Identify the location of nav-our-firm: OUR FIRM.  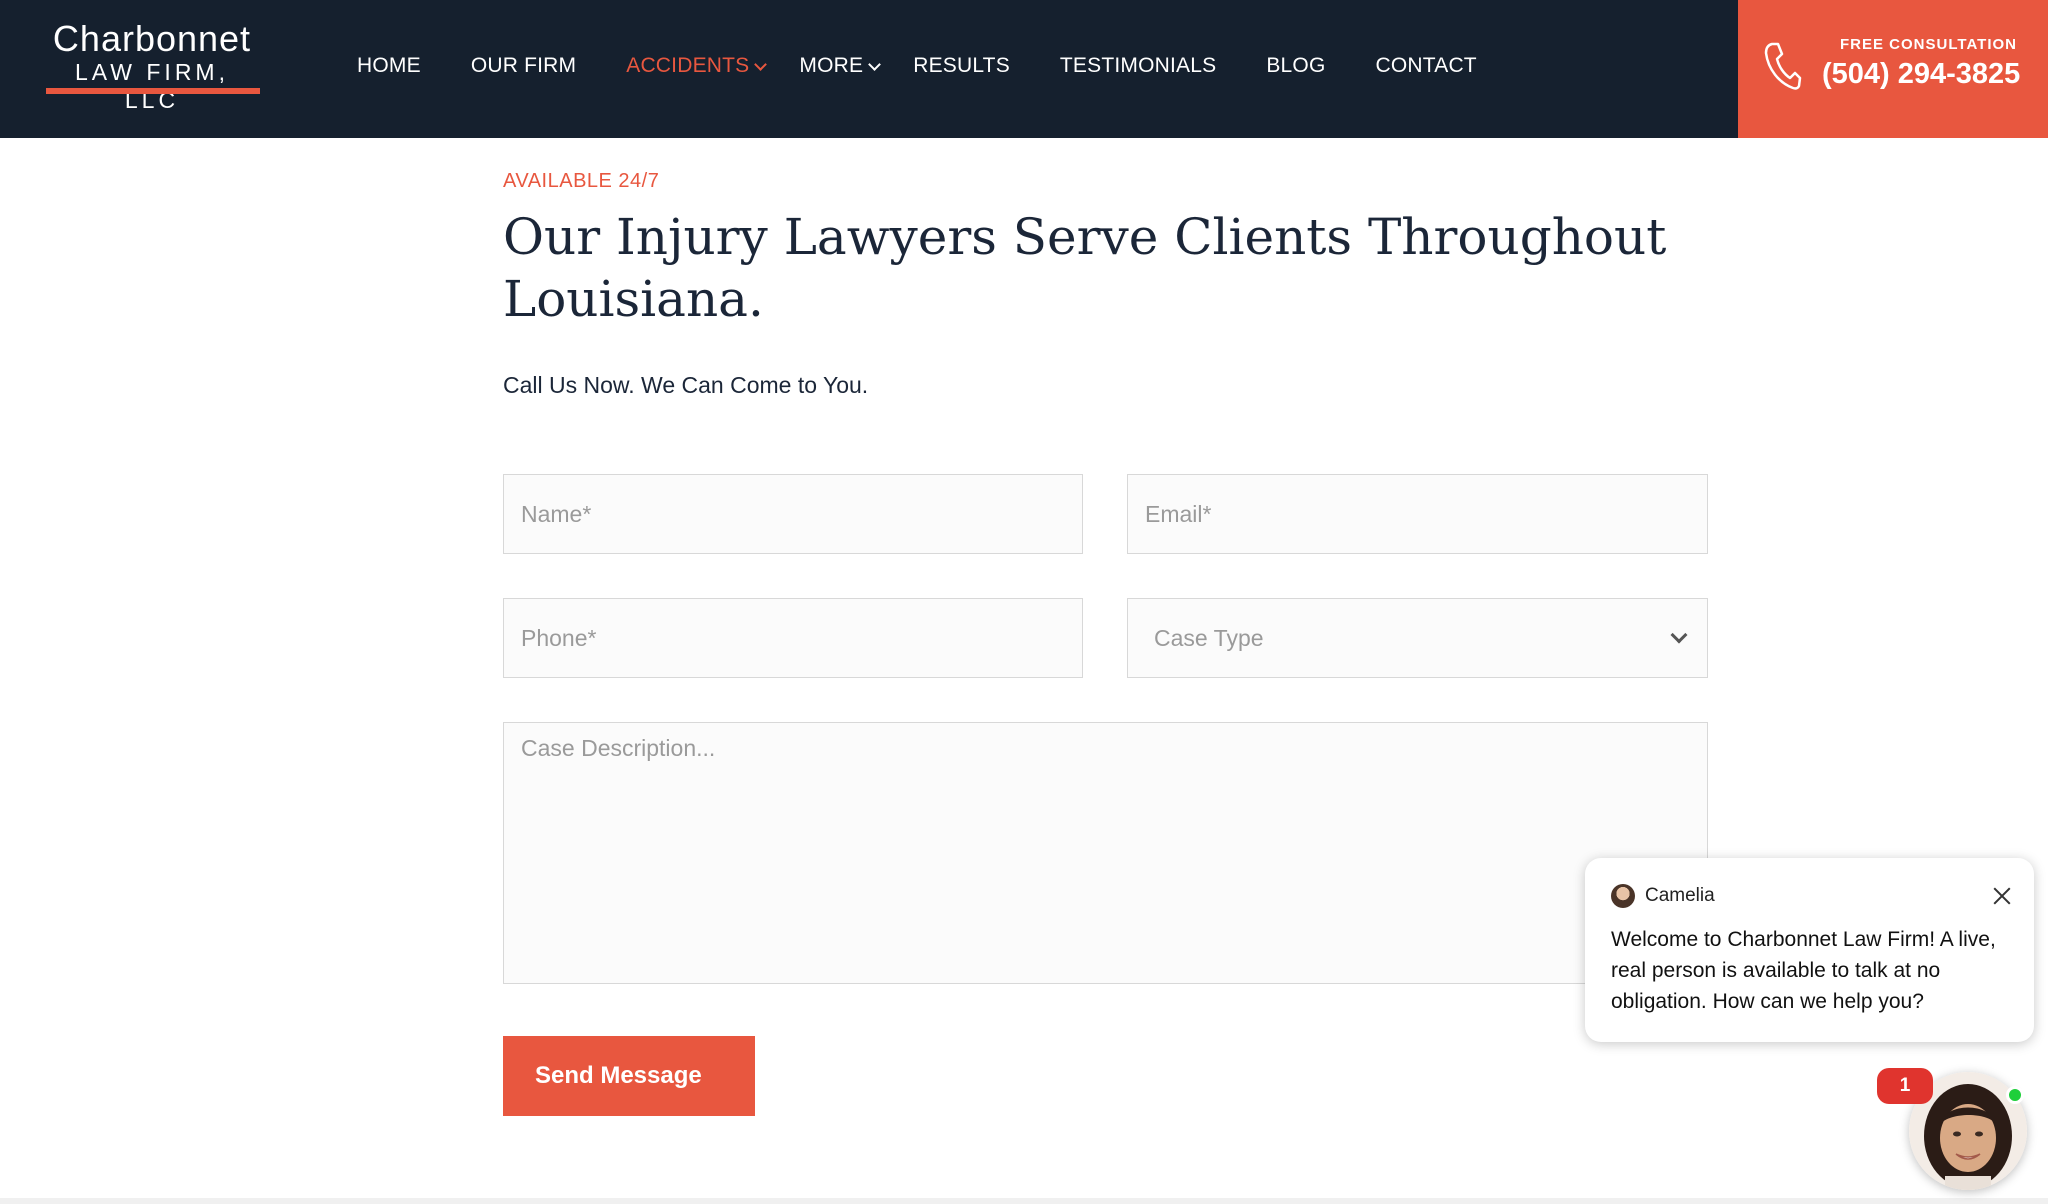
(523, 66).